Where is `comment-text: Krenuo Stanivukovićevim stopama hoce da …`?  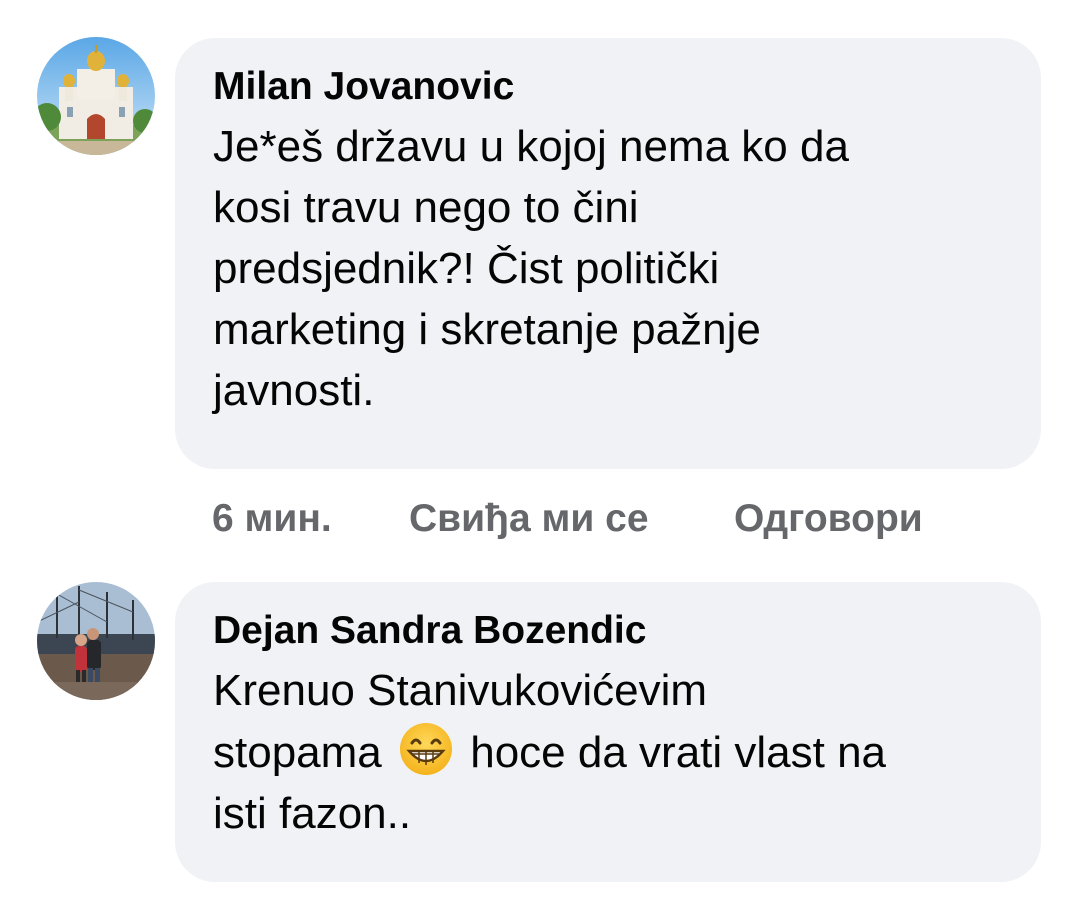
comment-text: Krenuo Stanivukovićevim stopama hoce da … is located at coordinates (609, 752).